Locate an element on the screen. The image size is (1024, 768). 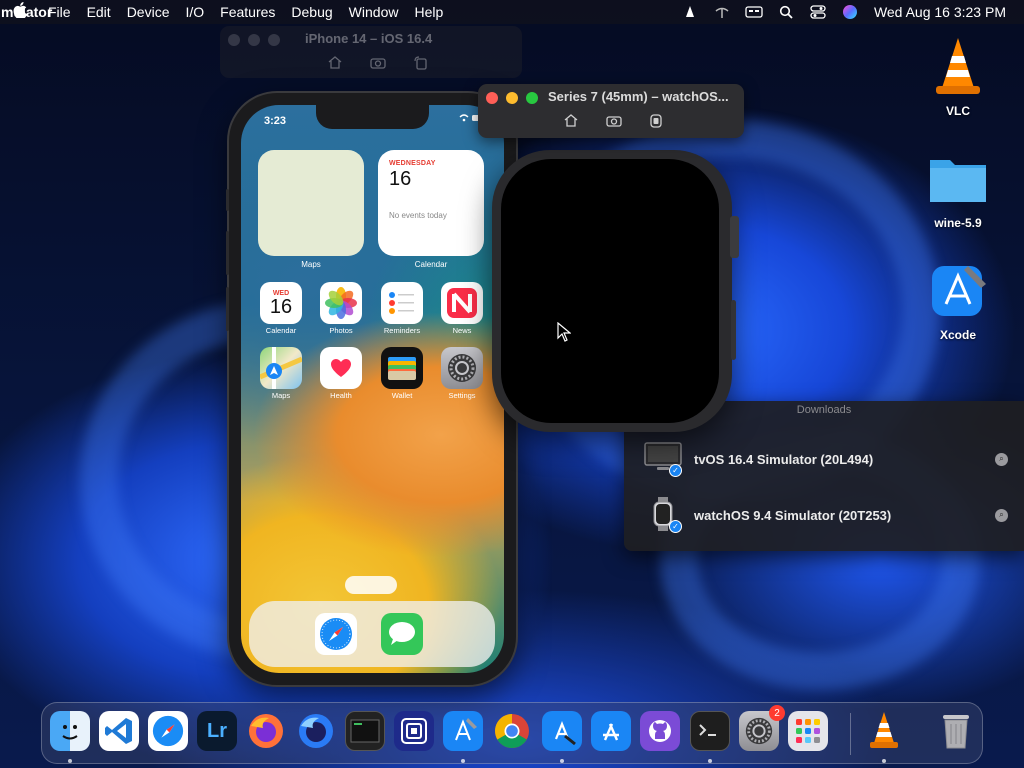
spotlight-search-icon is located at coordinates (786, 12).